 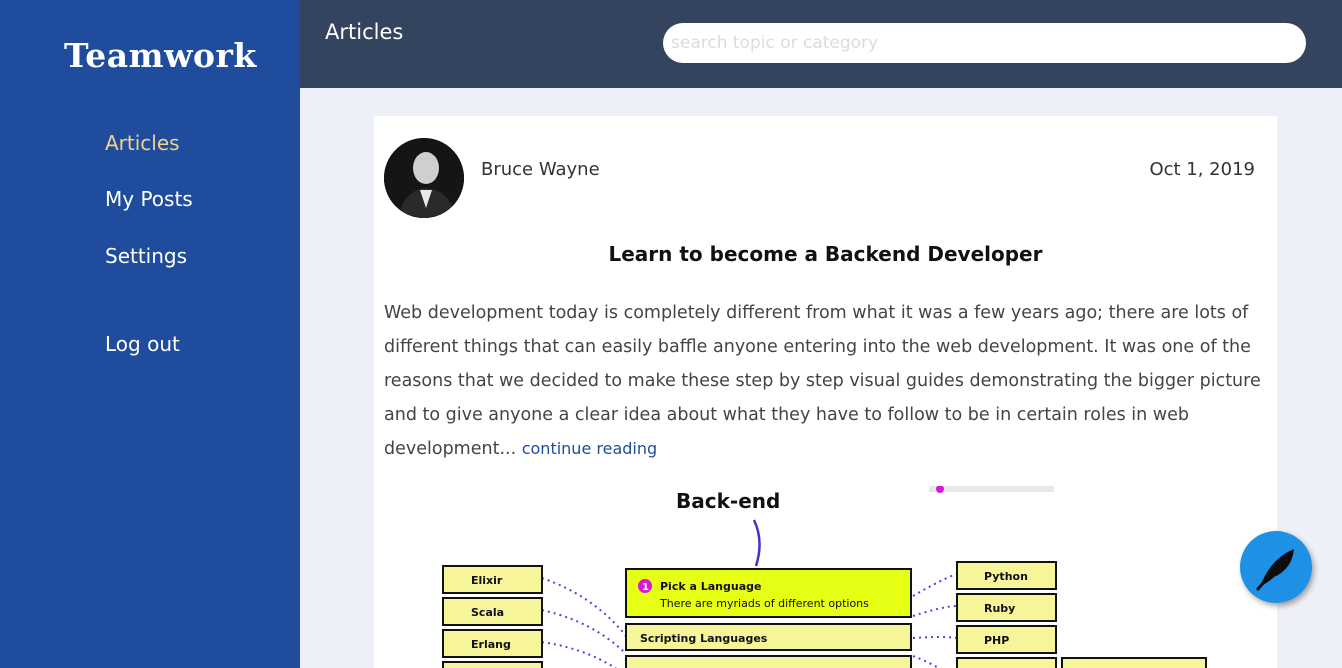 I want to click on roadmap-heading: Back-end, so click(x=728, y=501).